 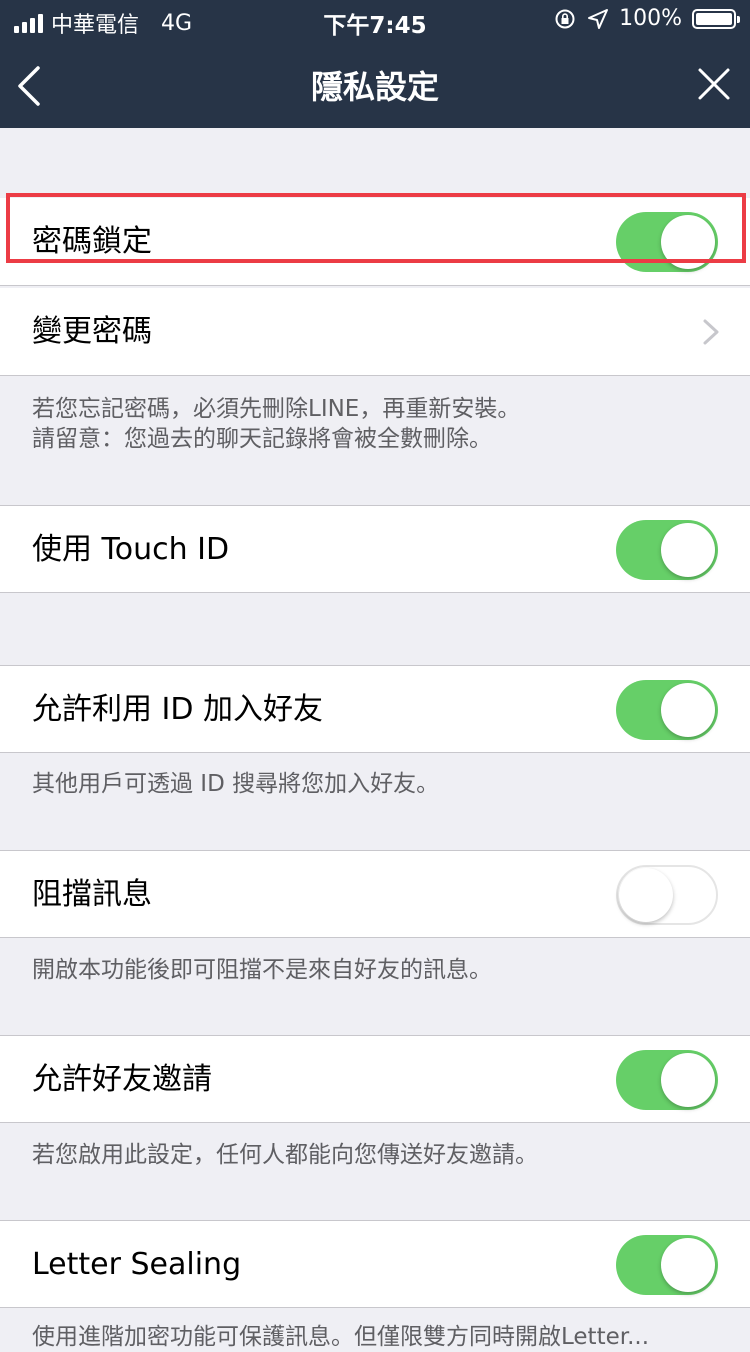 What do you see at coordinates (262, 439) in the screenshot?
I see `passcode-note-line-2: 請留意：您過去的聊天記錄將會被全數刪除。` at bounding box center [262, 439].